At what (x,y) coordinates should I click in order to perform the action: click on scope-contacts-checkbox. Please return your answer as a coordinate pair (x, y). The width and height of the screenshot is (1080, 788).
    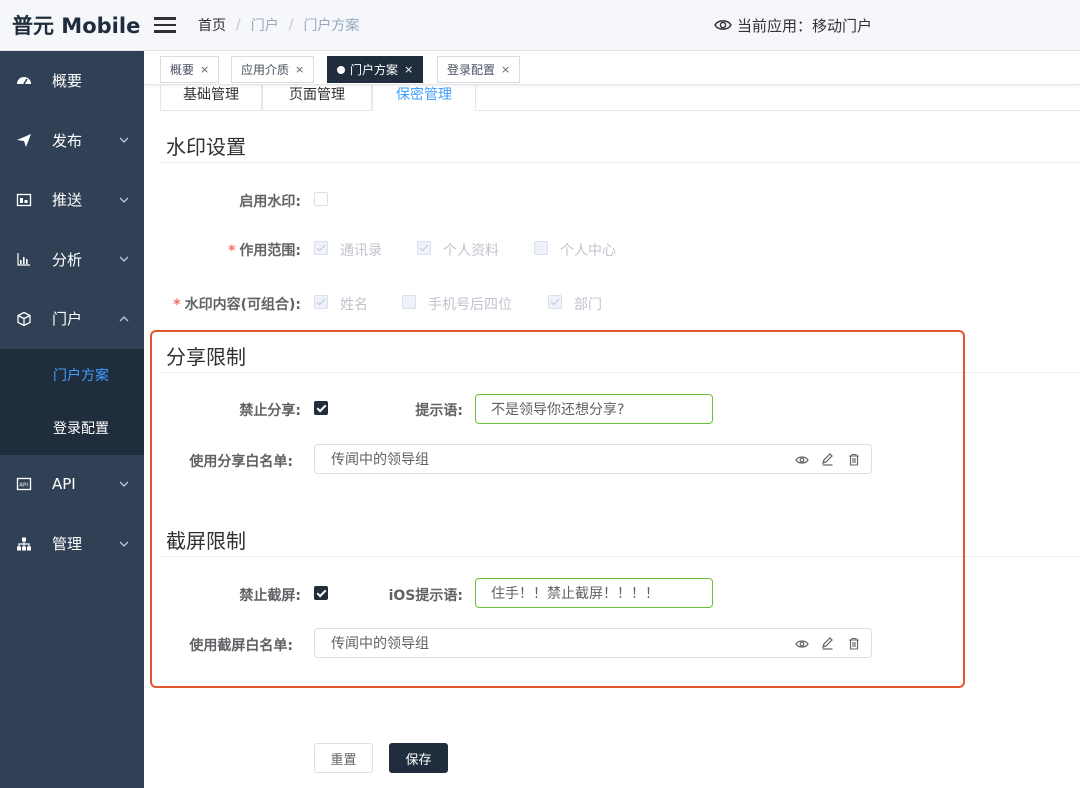
    Looking at the image, I should click on (321, 248).